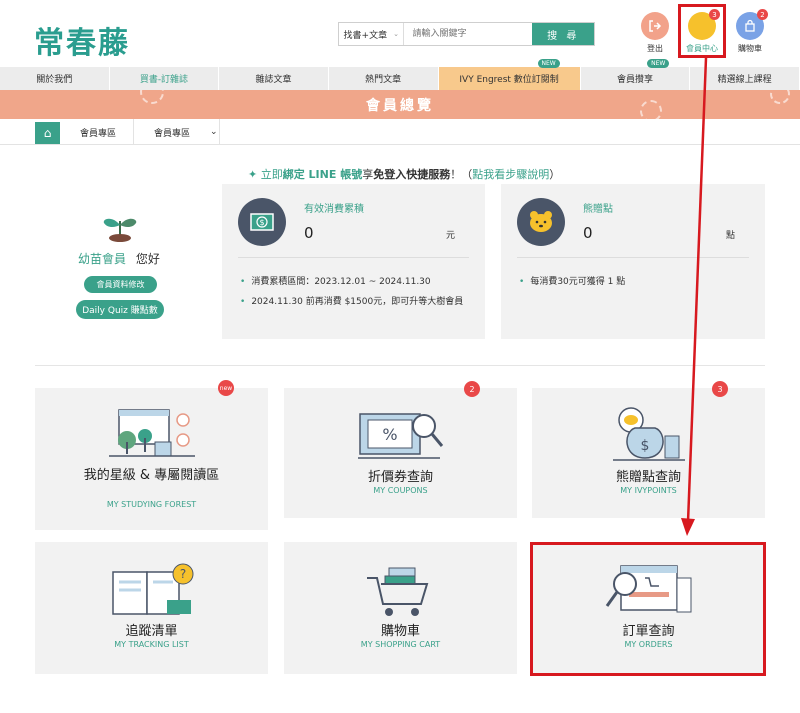 The image size is (800, 713). Describe the element at coordinates (648, 609) in the screenshot. I see `highlight-box-my-orders` at that location.